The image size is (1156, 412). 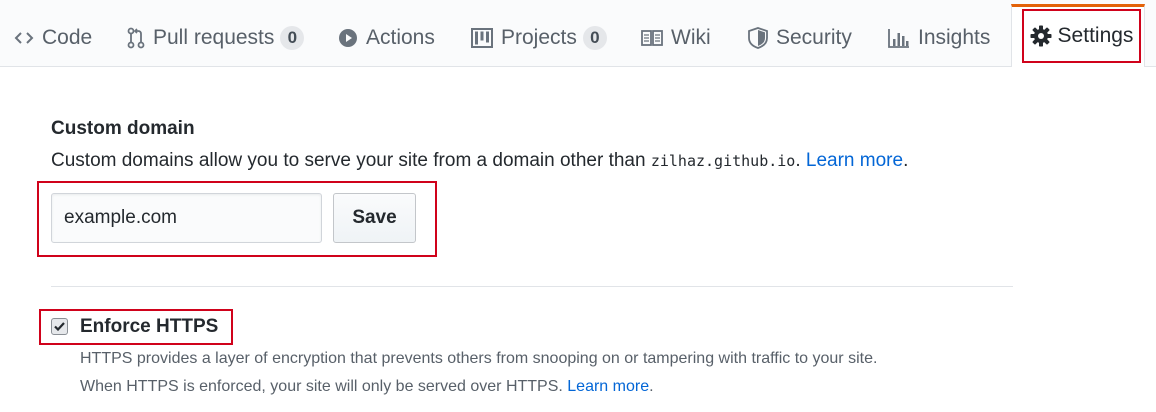 What do you see at coordinates (854, 160) in the screenshot?
I see `custom-domain-learn-more-link: Learn more` at bounding box center [854, 160].